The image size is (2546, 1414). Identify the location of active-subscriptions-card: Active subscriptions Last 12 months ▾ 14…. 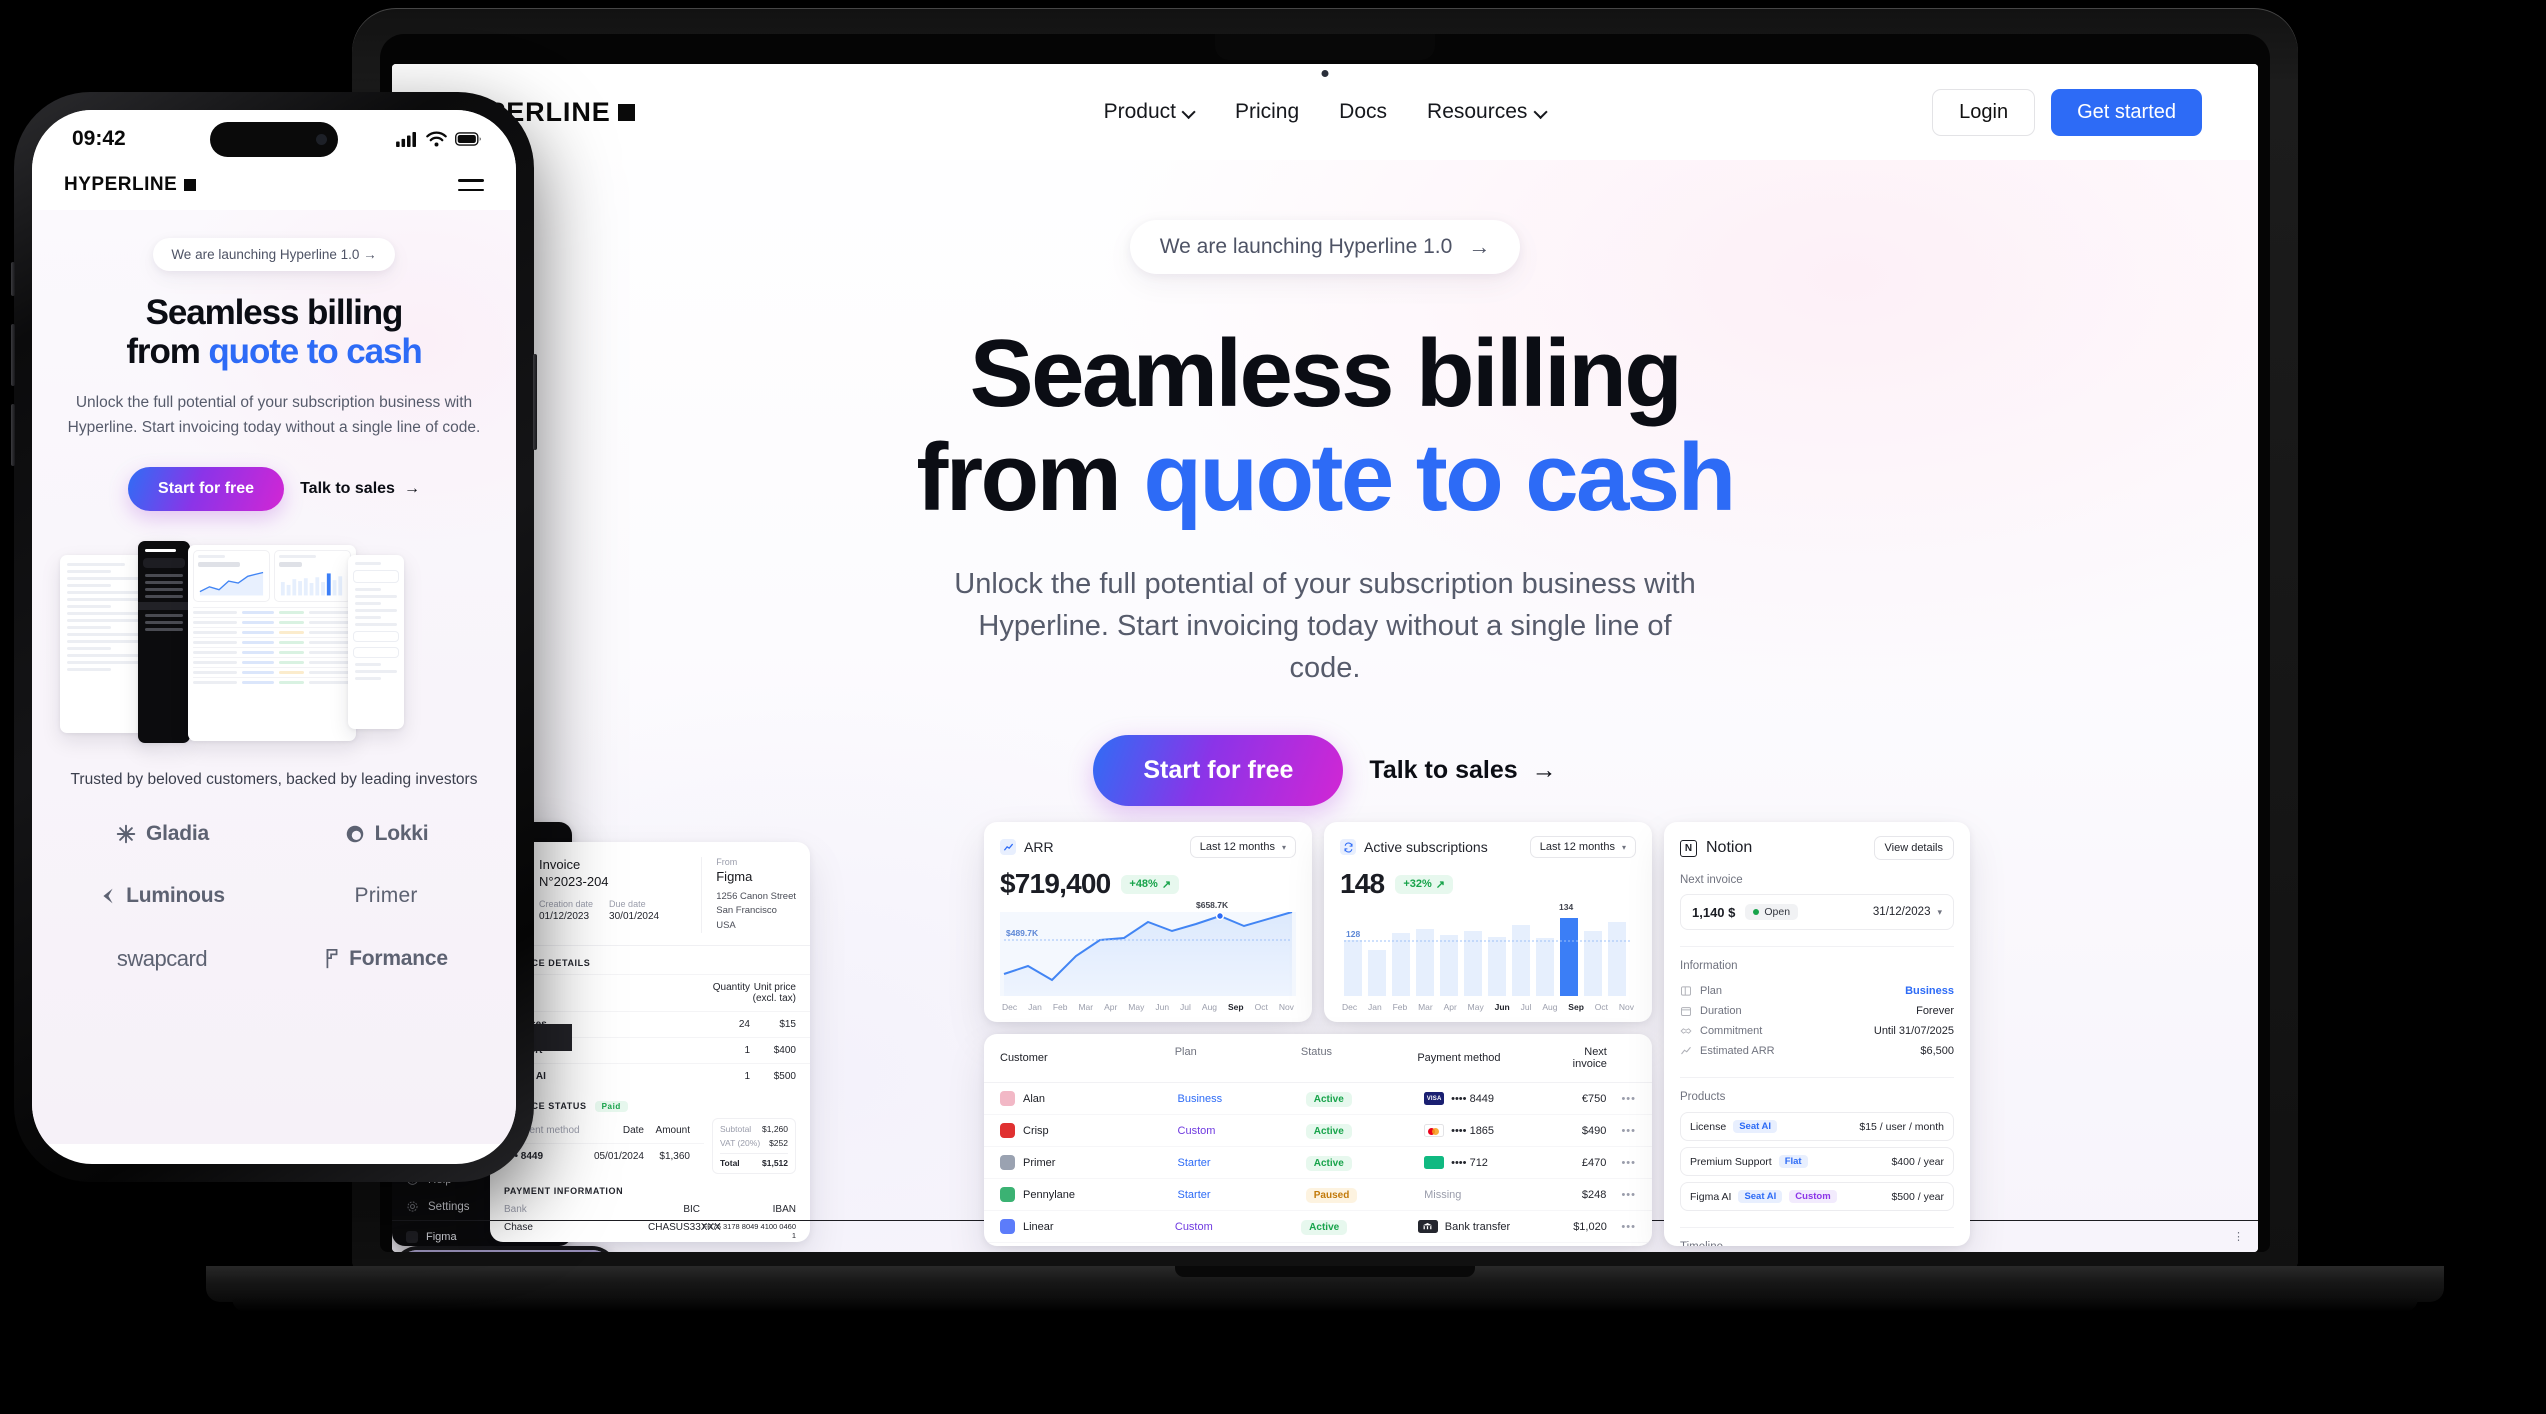
(1488, 922).